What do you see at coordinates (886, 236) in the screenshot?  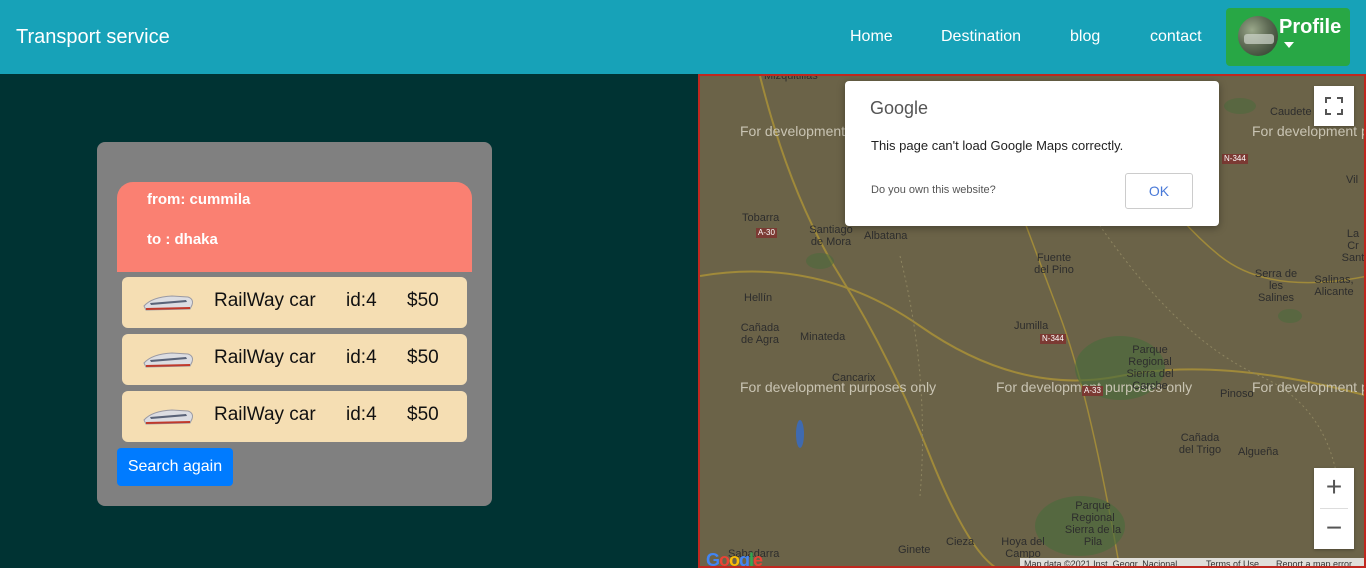 I see `map-place-label: Albatana` at bounding box center [886, 236].